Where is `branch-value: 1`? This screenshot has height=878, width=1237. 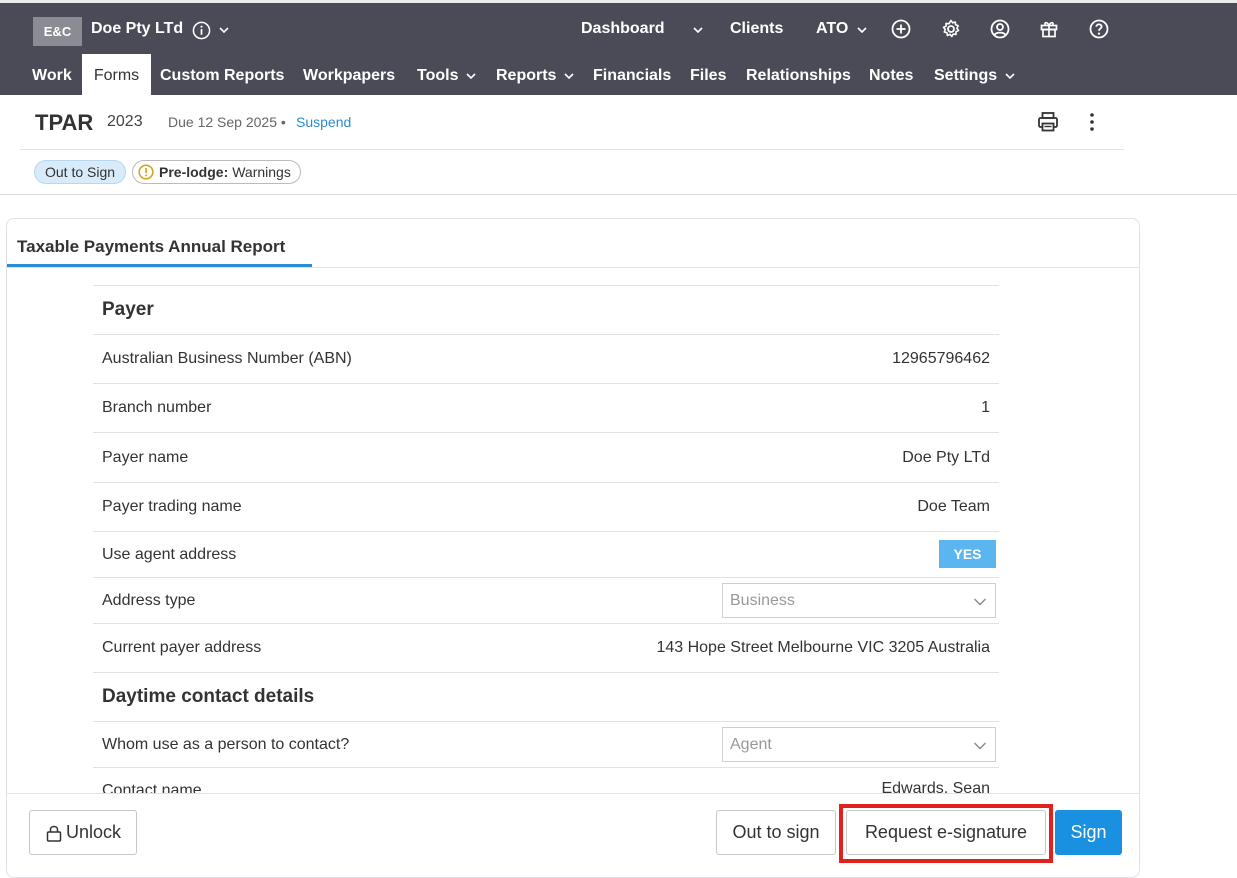 branch-value: 1 is located at coordinates (985, 407).